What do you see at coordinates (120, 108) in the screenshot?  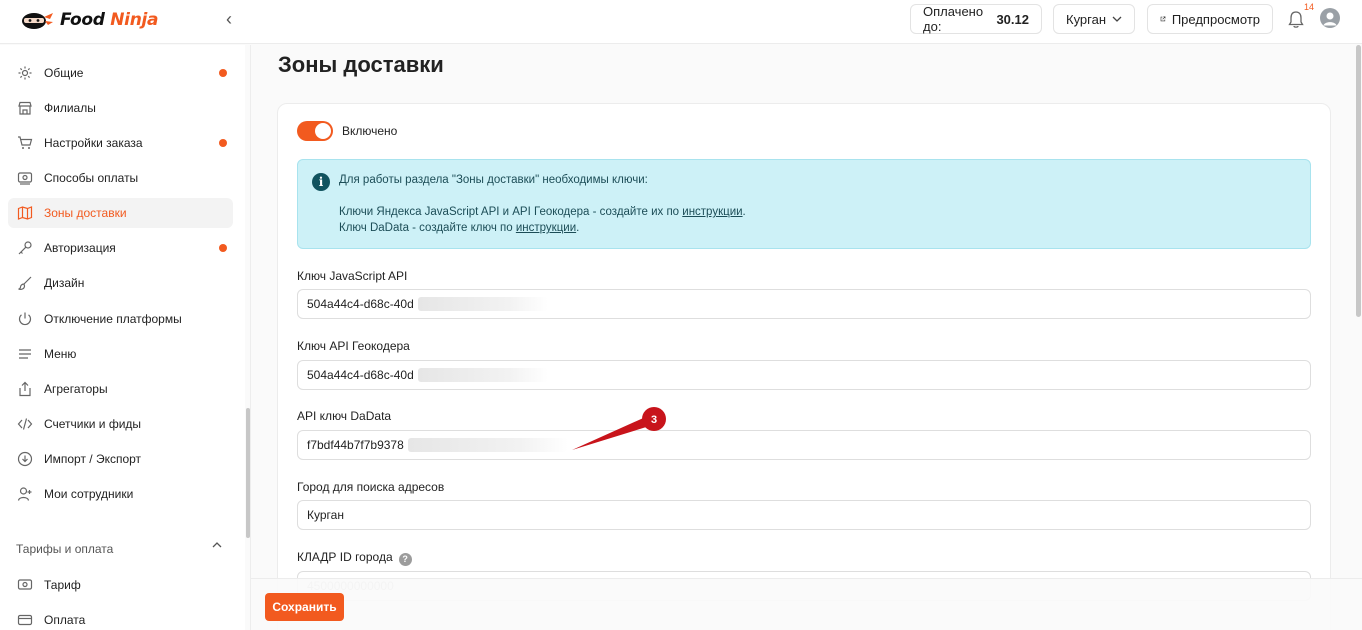 I see `sidebar-item-branches: Филиалы` at bounding box center [120, 108].